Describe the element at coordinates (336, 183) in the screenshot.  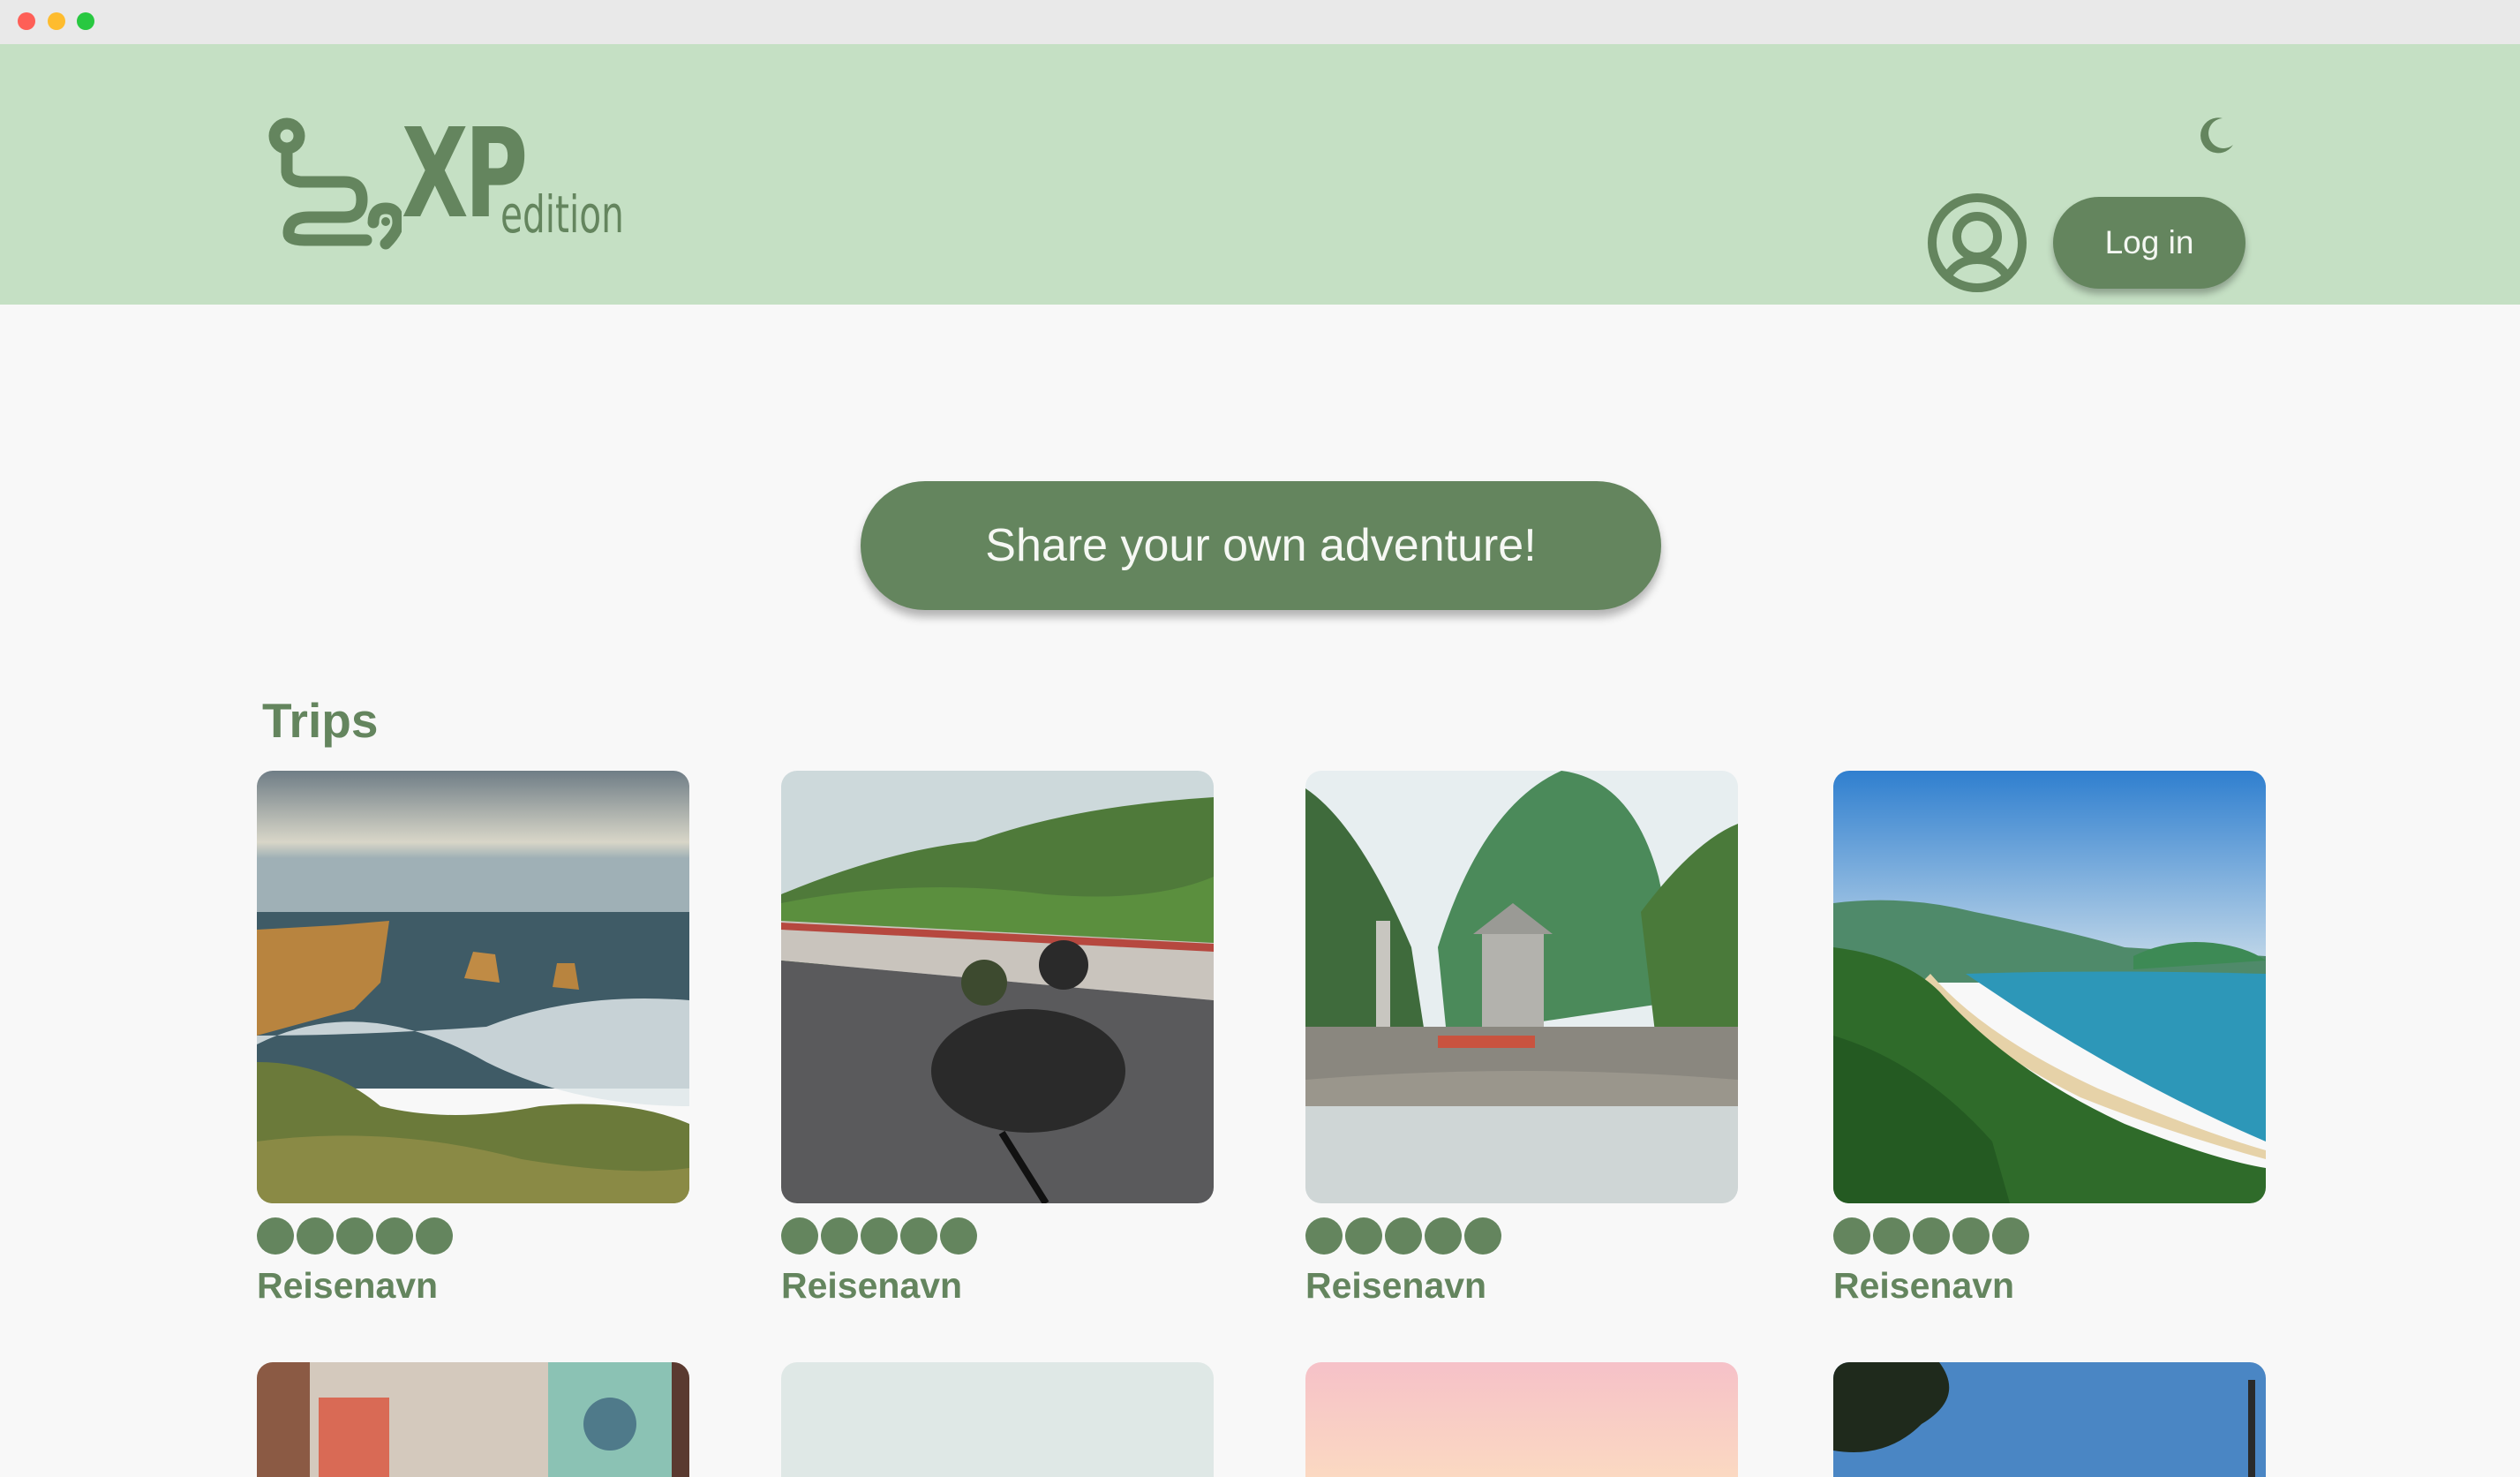
I see `route-pin-icon` at that location.